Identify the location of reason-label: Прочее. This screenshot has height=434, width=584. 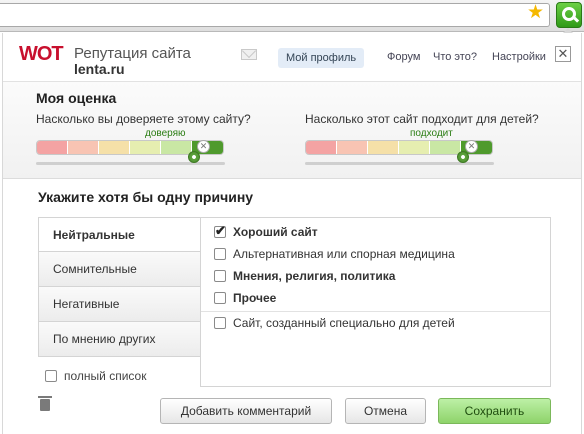
(255, 298).